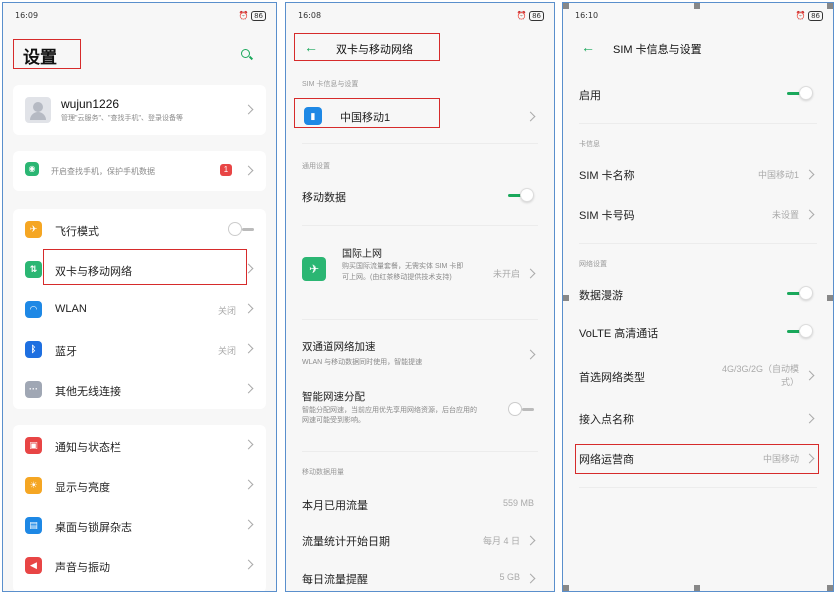 The image size is (837, 595). Describe the element at coordinates (778, 175) in the screenshot. I see `sim-name-value: 中国移动1` at that location.